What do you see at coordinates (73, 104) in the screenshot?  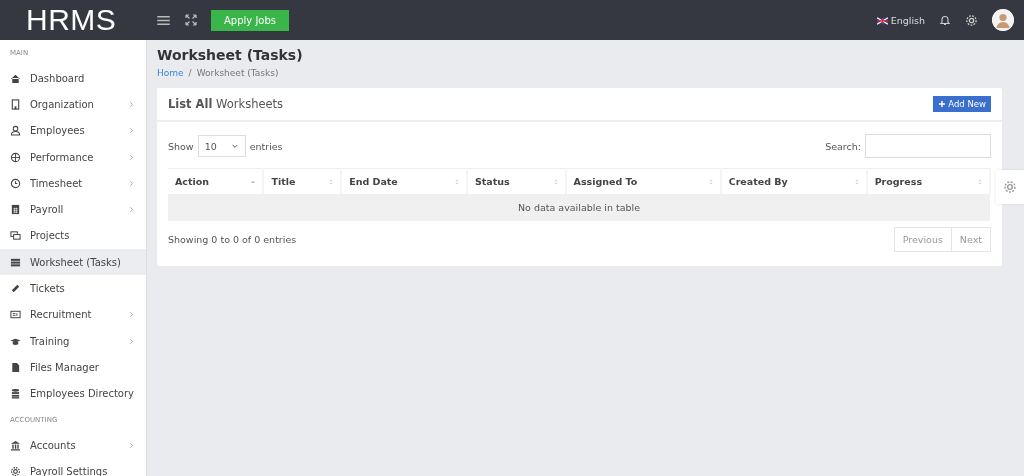 I see `menu-item: Organization` at bounding box center [73, 104].